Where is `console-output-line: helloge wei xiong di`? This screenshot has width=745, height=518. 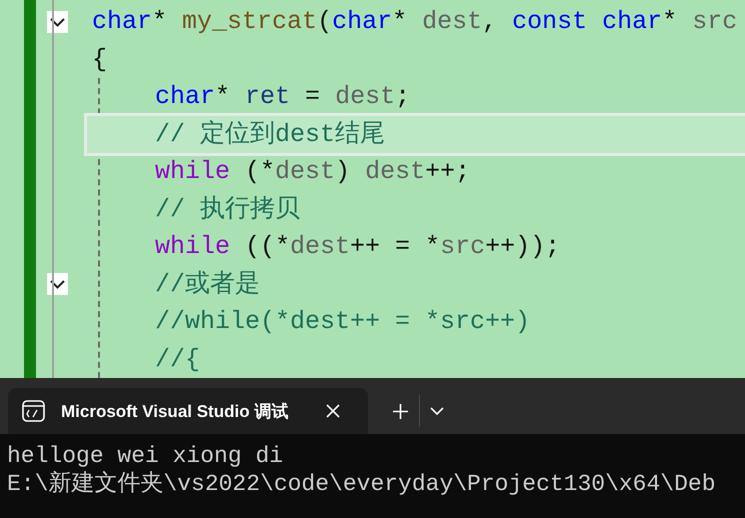
console-output-line: helloge wei xiong di is located at coordinates (145, 456).